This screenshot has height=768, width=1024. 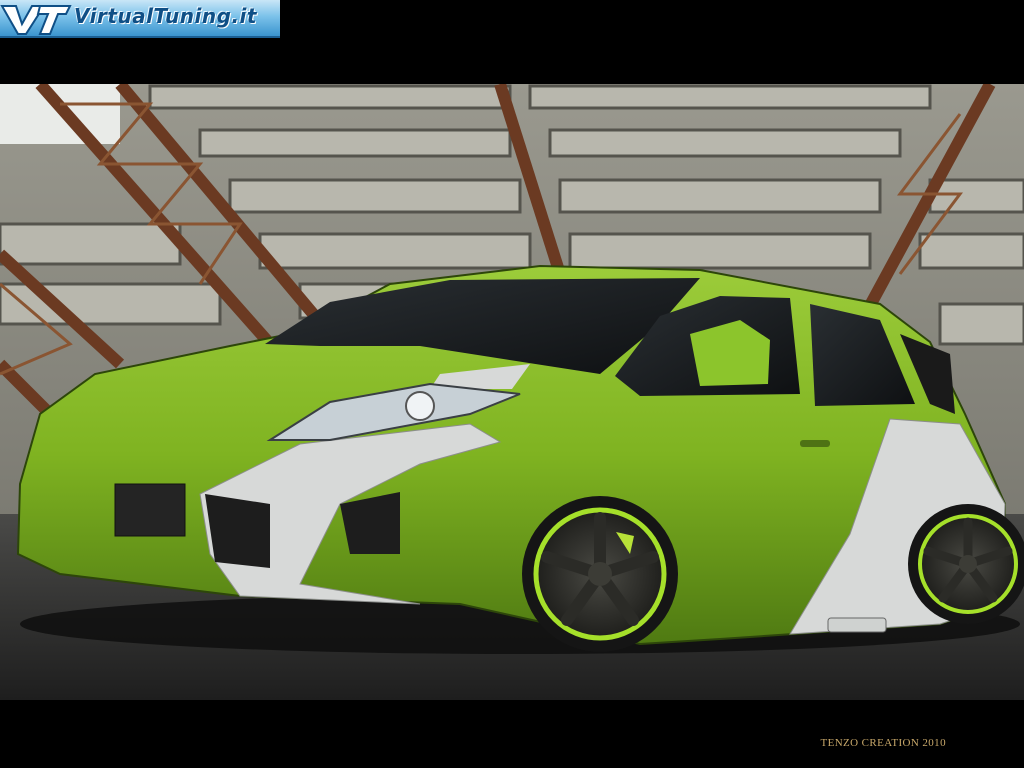 I want to click on site-logo-banner: VirtualTuning.it, so click(x=140, y=19).